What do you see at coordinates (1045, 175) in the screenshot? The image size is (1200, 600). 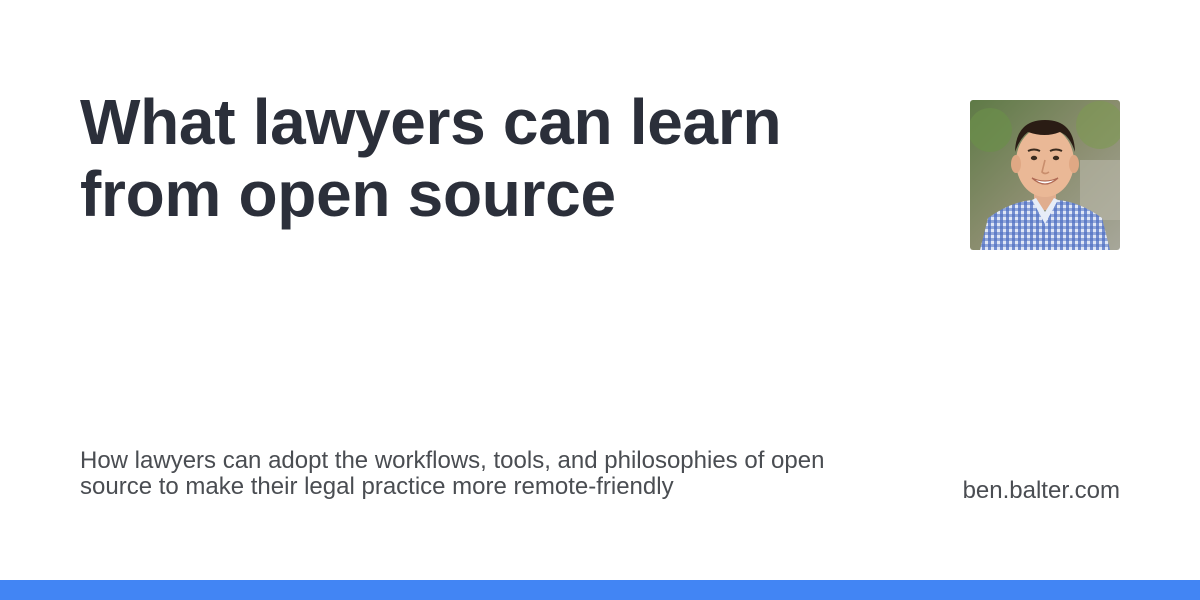 I see `author-avatar` at bounding box center [1045, 175].